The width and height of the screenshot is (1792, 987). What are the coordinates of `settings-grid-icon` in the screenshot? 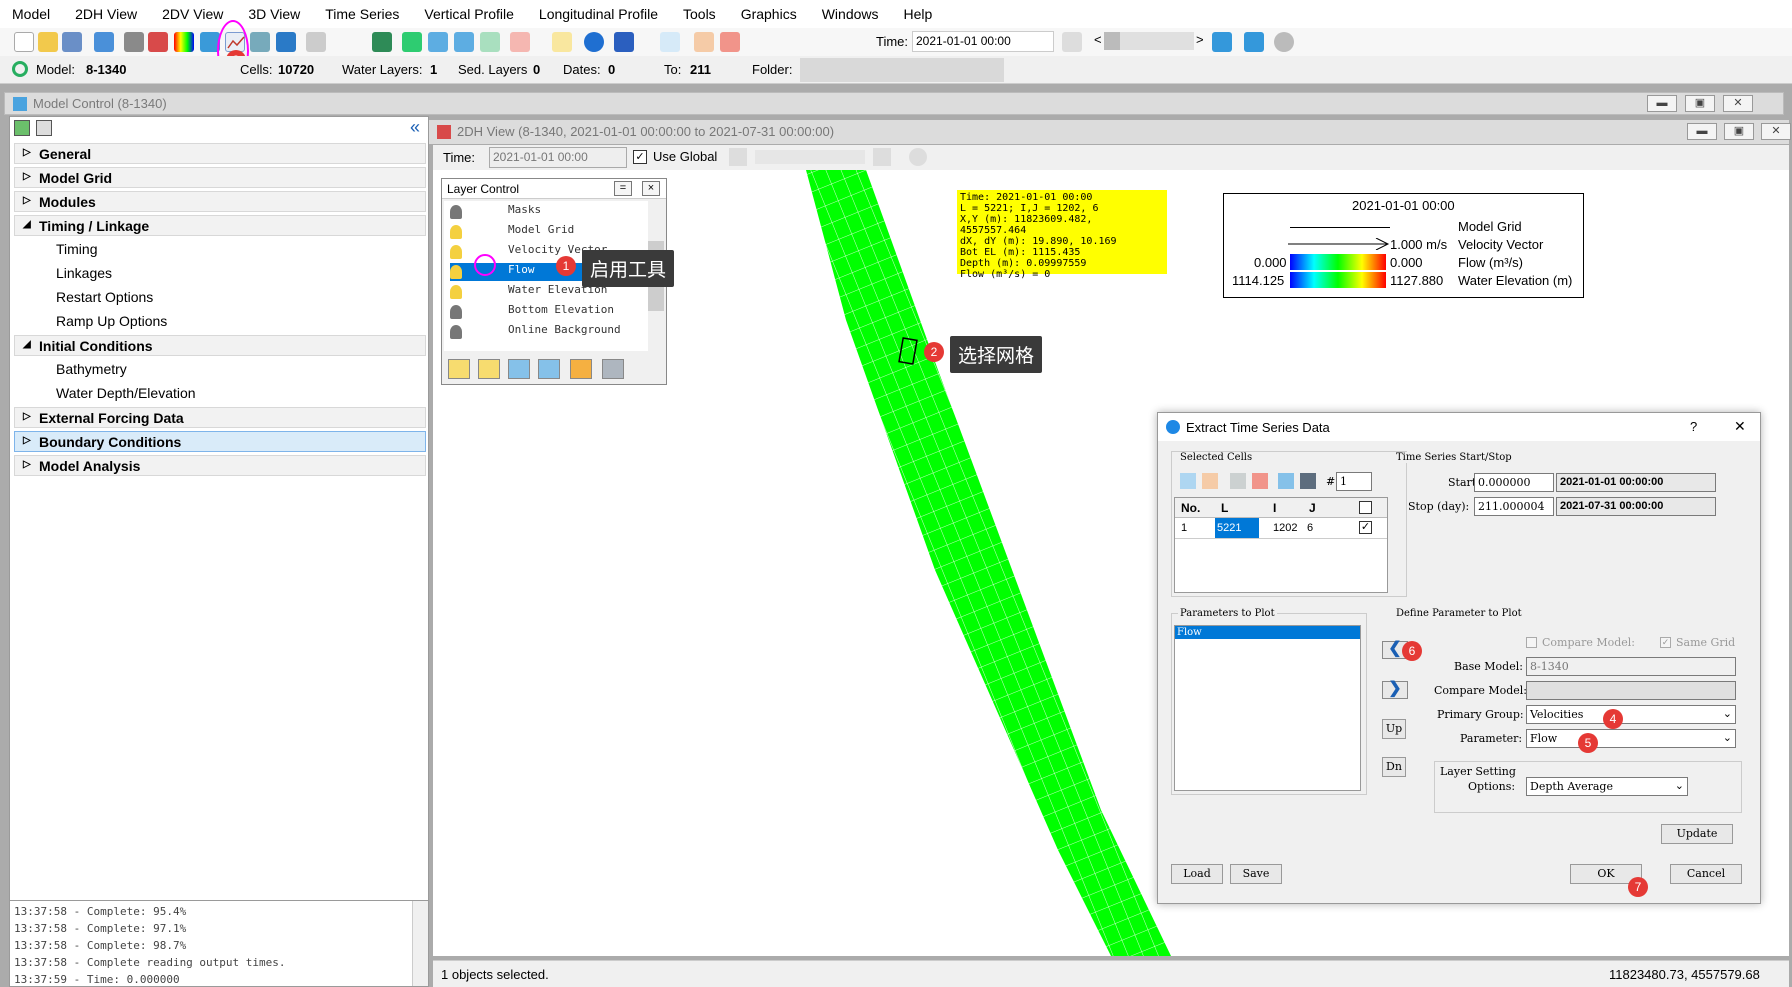 It's located at (670, 42).